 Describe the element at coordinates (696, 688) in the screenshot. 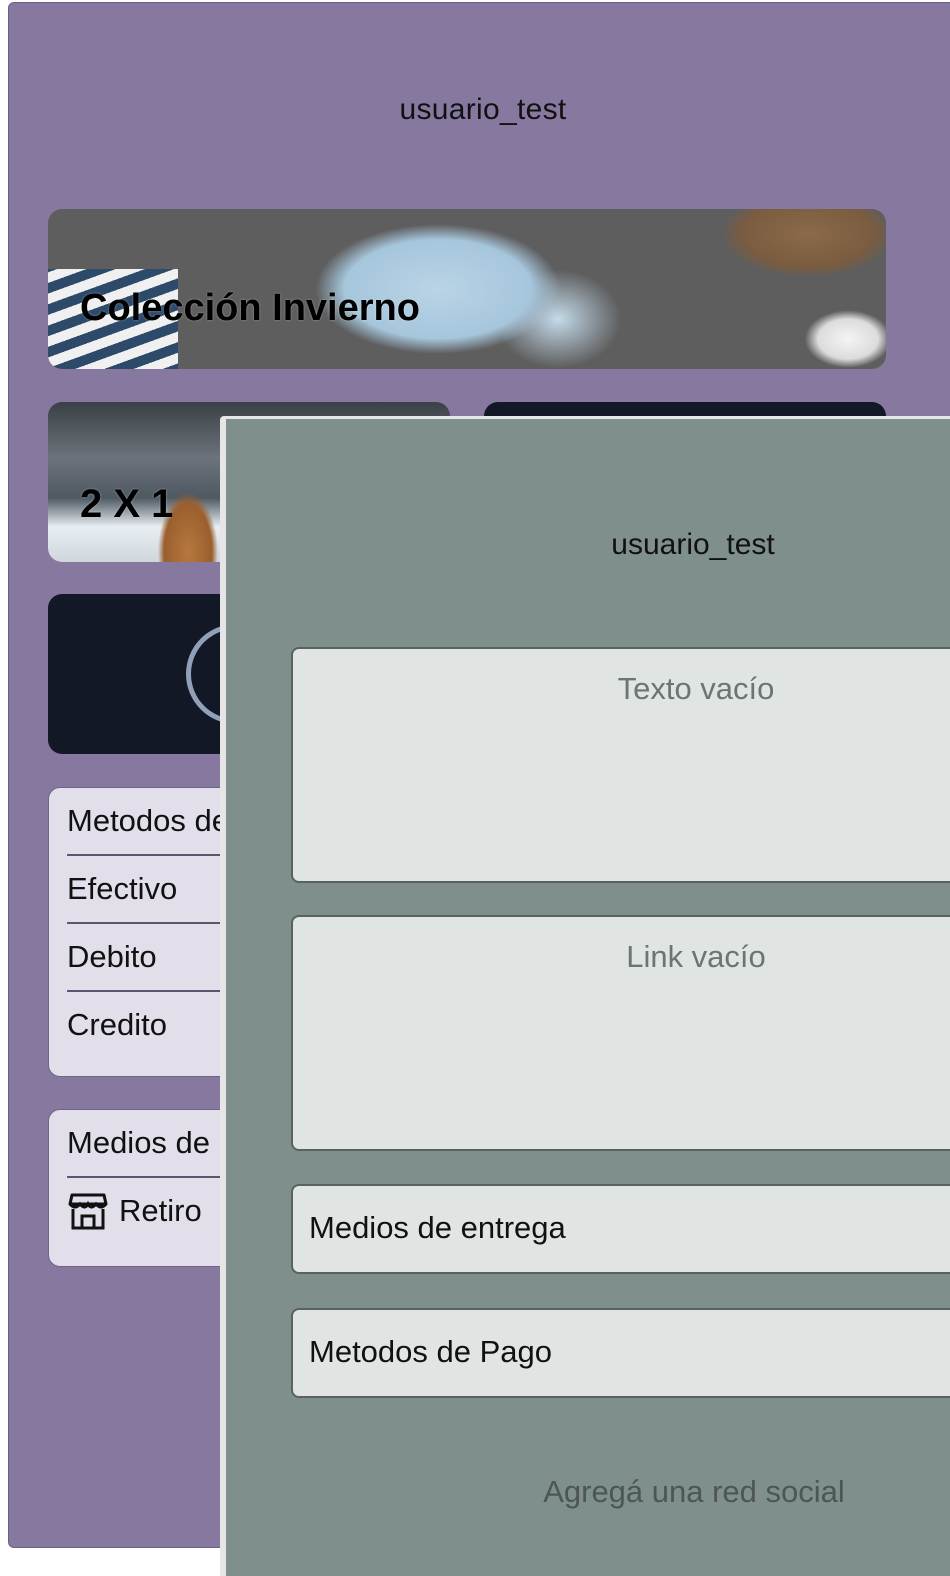

I see `text-input-placeholder: Texto vacío` at that location.